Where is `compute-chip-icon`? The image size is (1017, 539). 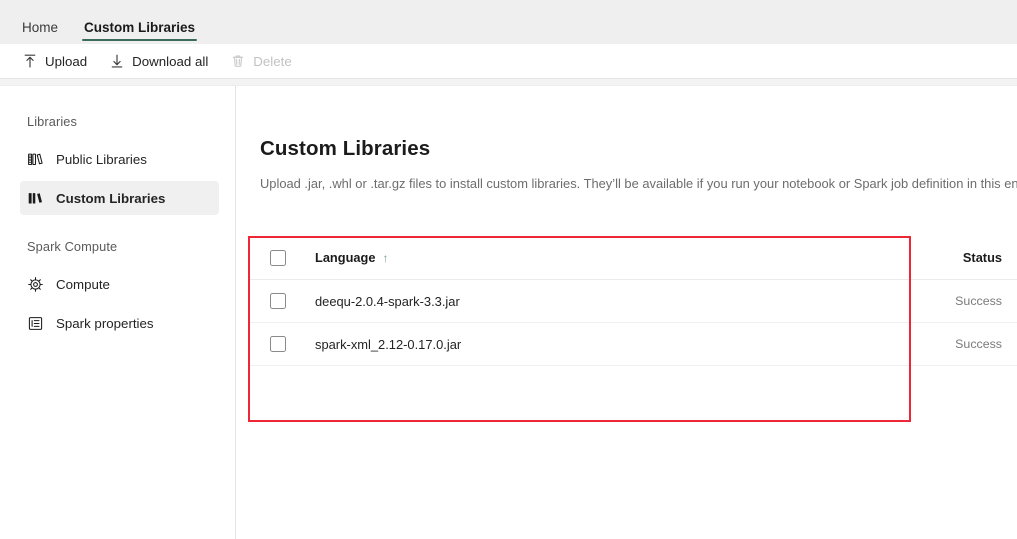 compute-chip-icon is located at coordinates (35, 284).